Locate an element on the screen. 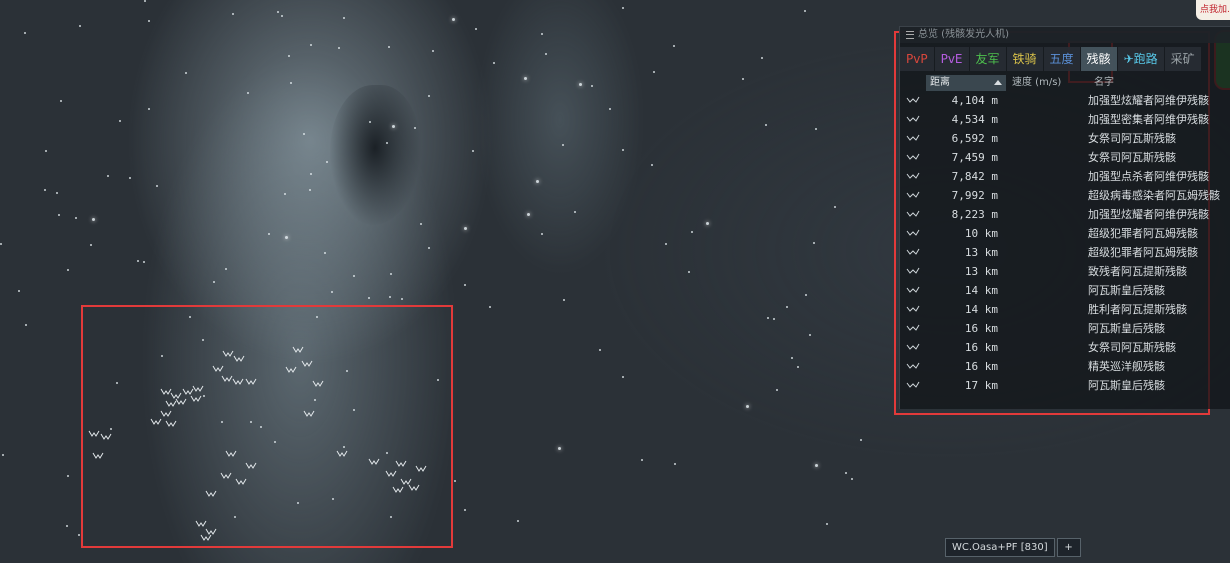 This screenshot has height=563, width=1230. tab-2: 友军 is located at coordinates (987, 59).